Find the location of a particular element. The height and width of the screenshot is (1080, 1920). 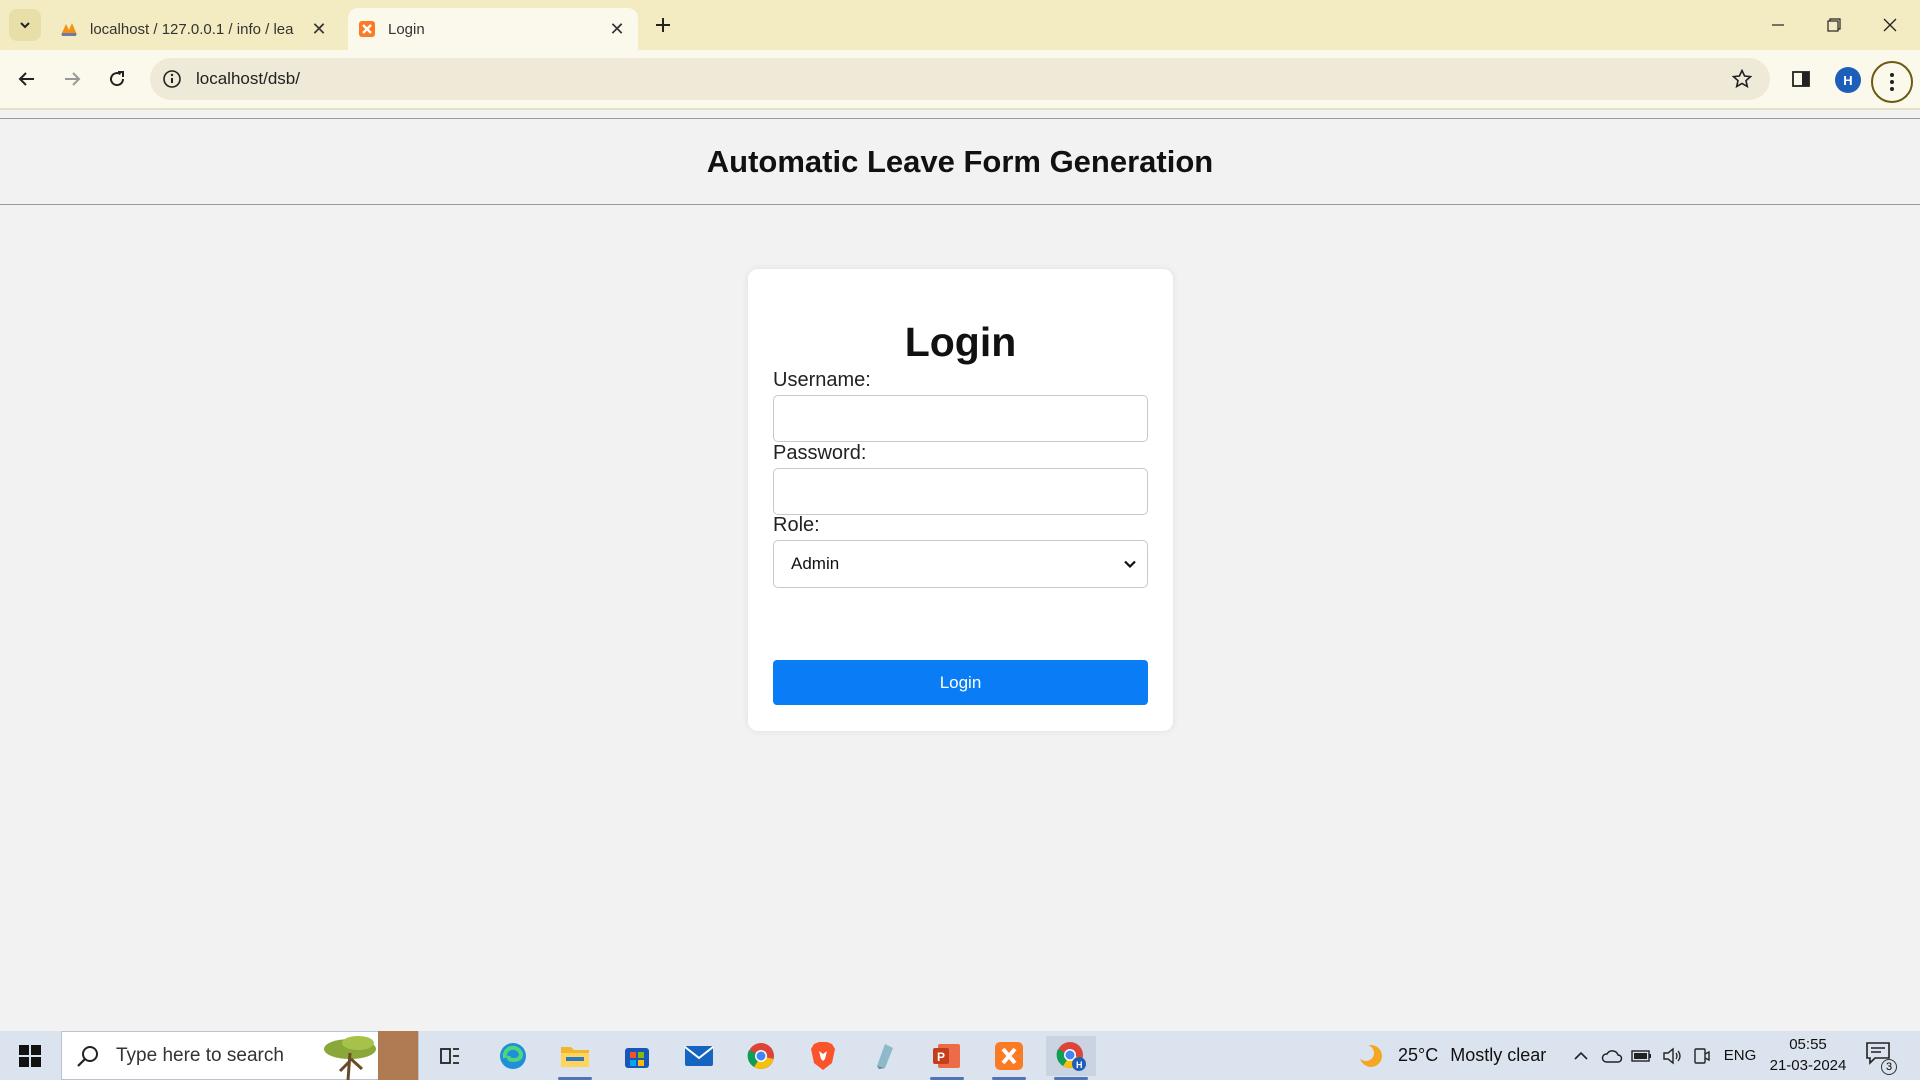

username-label: Username: is located at coordinates (822, 380).